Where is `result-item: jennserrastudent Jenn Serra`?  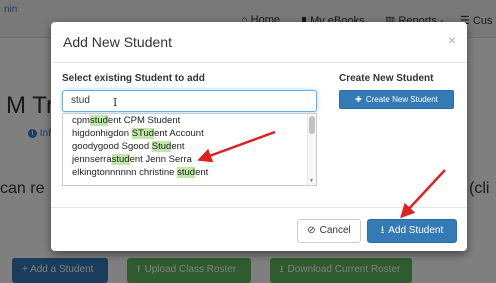
result-item: jennserrastudent Jenn Serra is located at coordinates (189, 159).